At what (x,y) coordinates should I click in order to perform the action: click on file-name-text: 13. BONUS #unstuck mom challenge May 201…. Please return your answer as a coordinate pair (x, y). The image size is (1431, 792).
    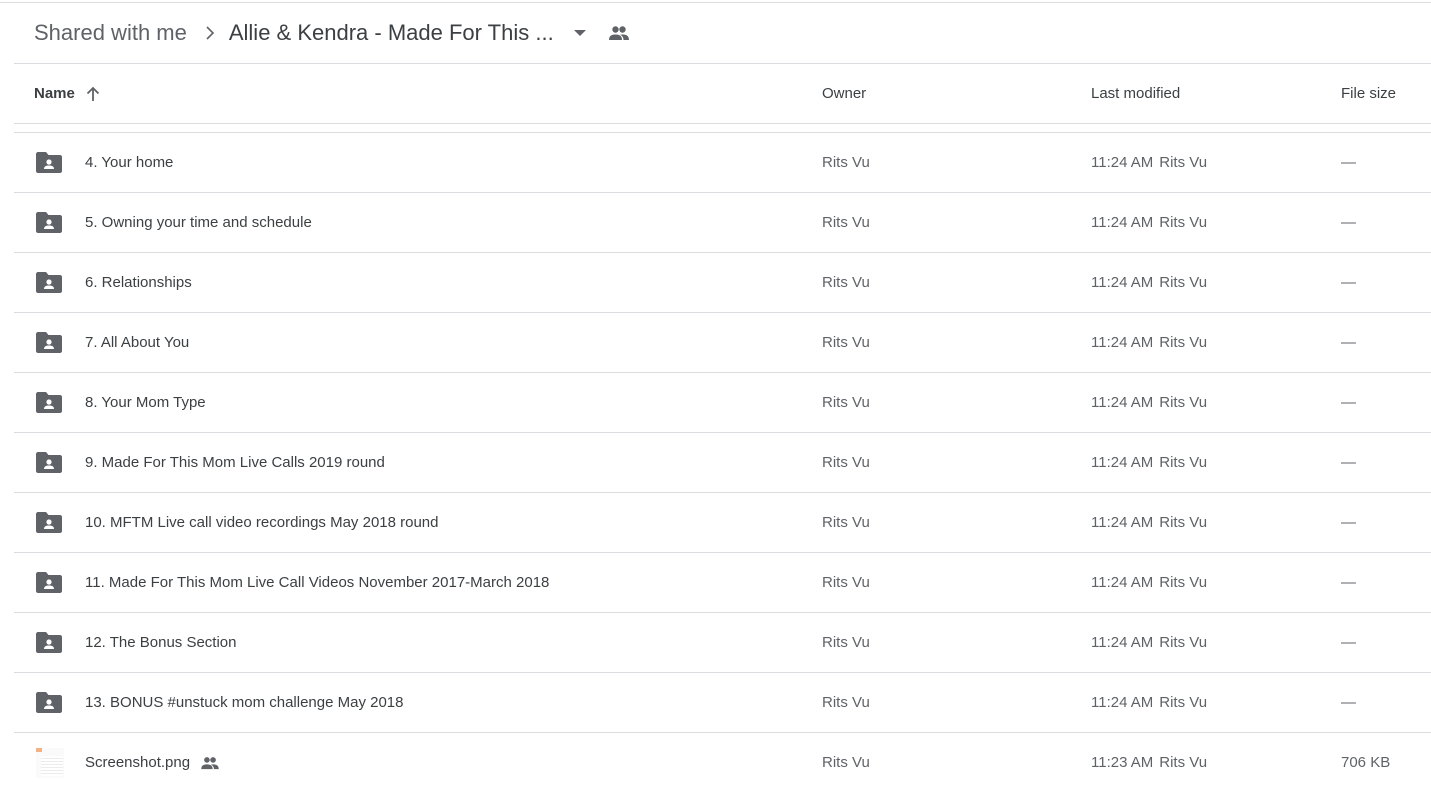
    Looking at the image, I should click on (244, 702).